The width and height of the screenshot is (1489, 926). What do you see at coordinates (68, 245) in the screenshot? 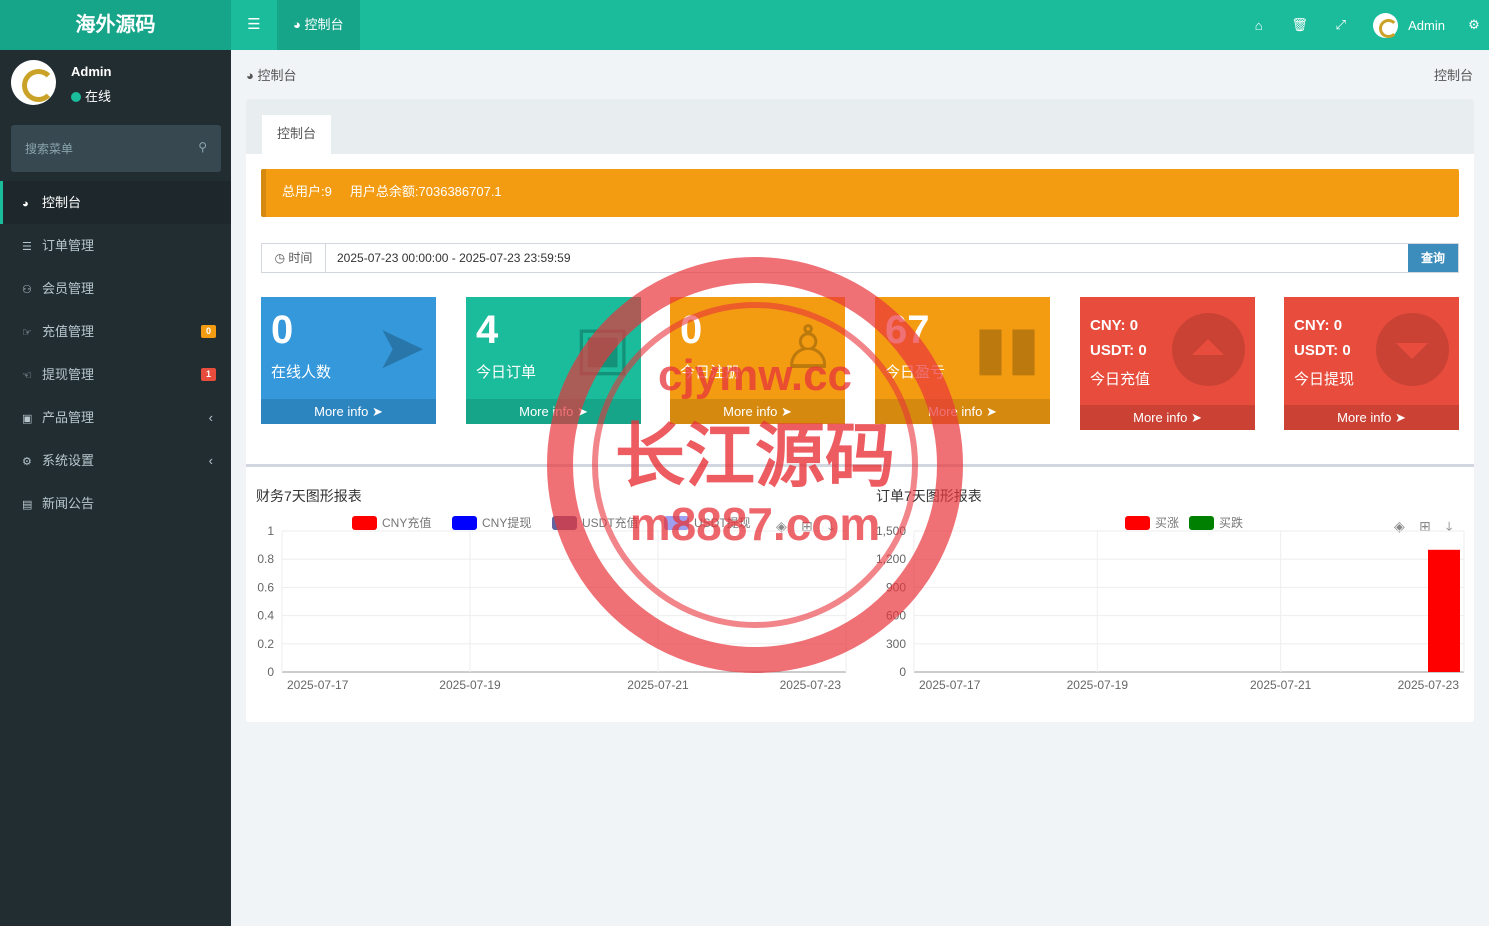
I see `sidebar-item-label: 订单管理` at bounding box center [68, 245].